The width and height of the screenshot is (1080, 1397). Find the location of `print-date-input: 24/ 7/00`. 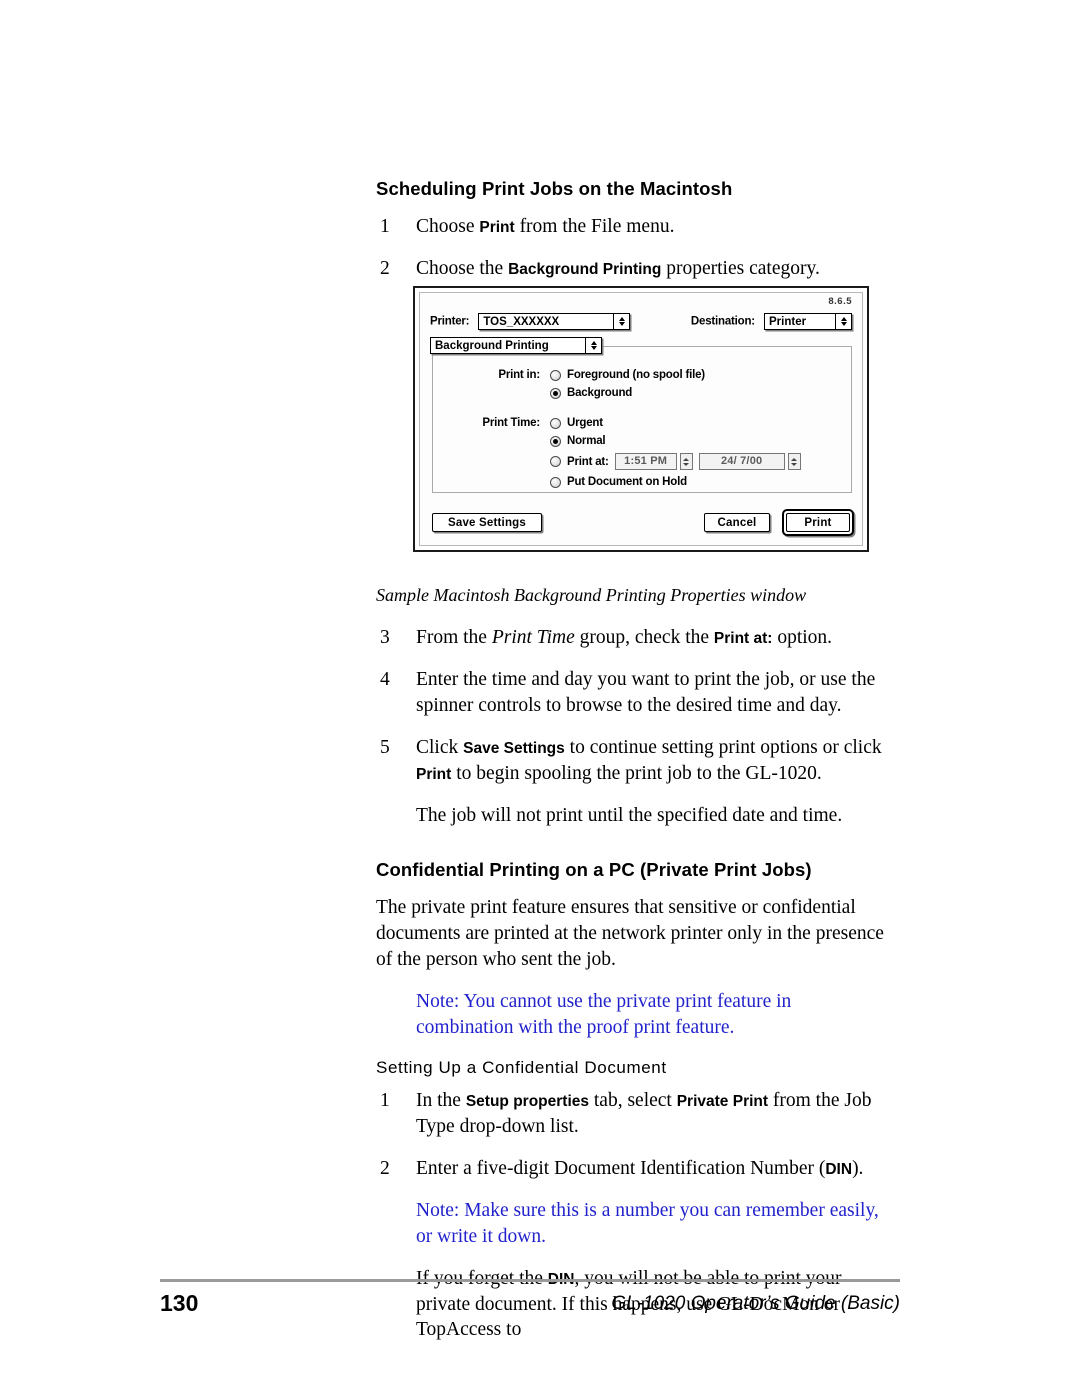

print-date-input: 24/ 7/00 is located at coordinates (741, 461).